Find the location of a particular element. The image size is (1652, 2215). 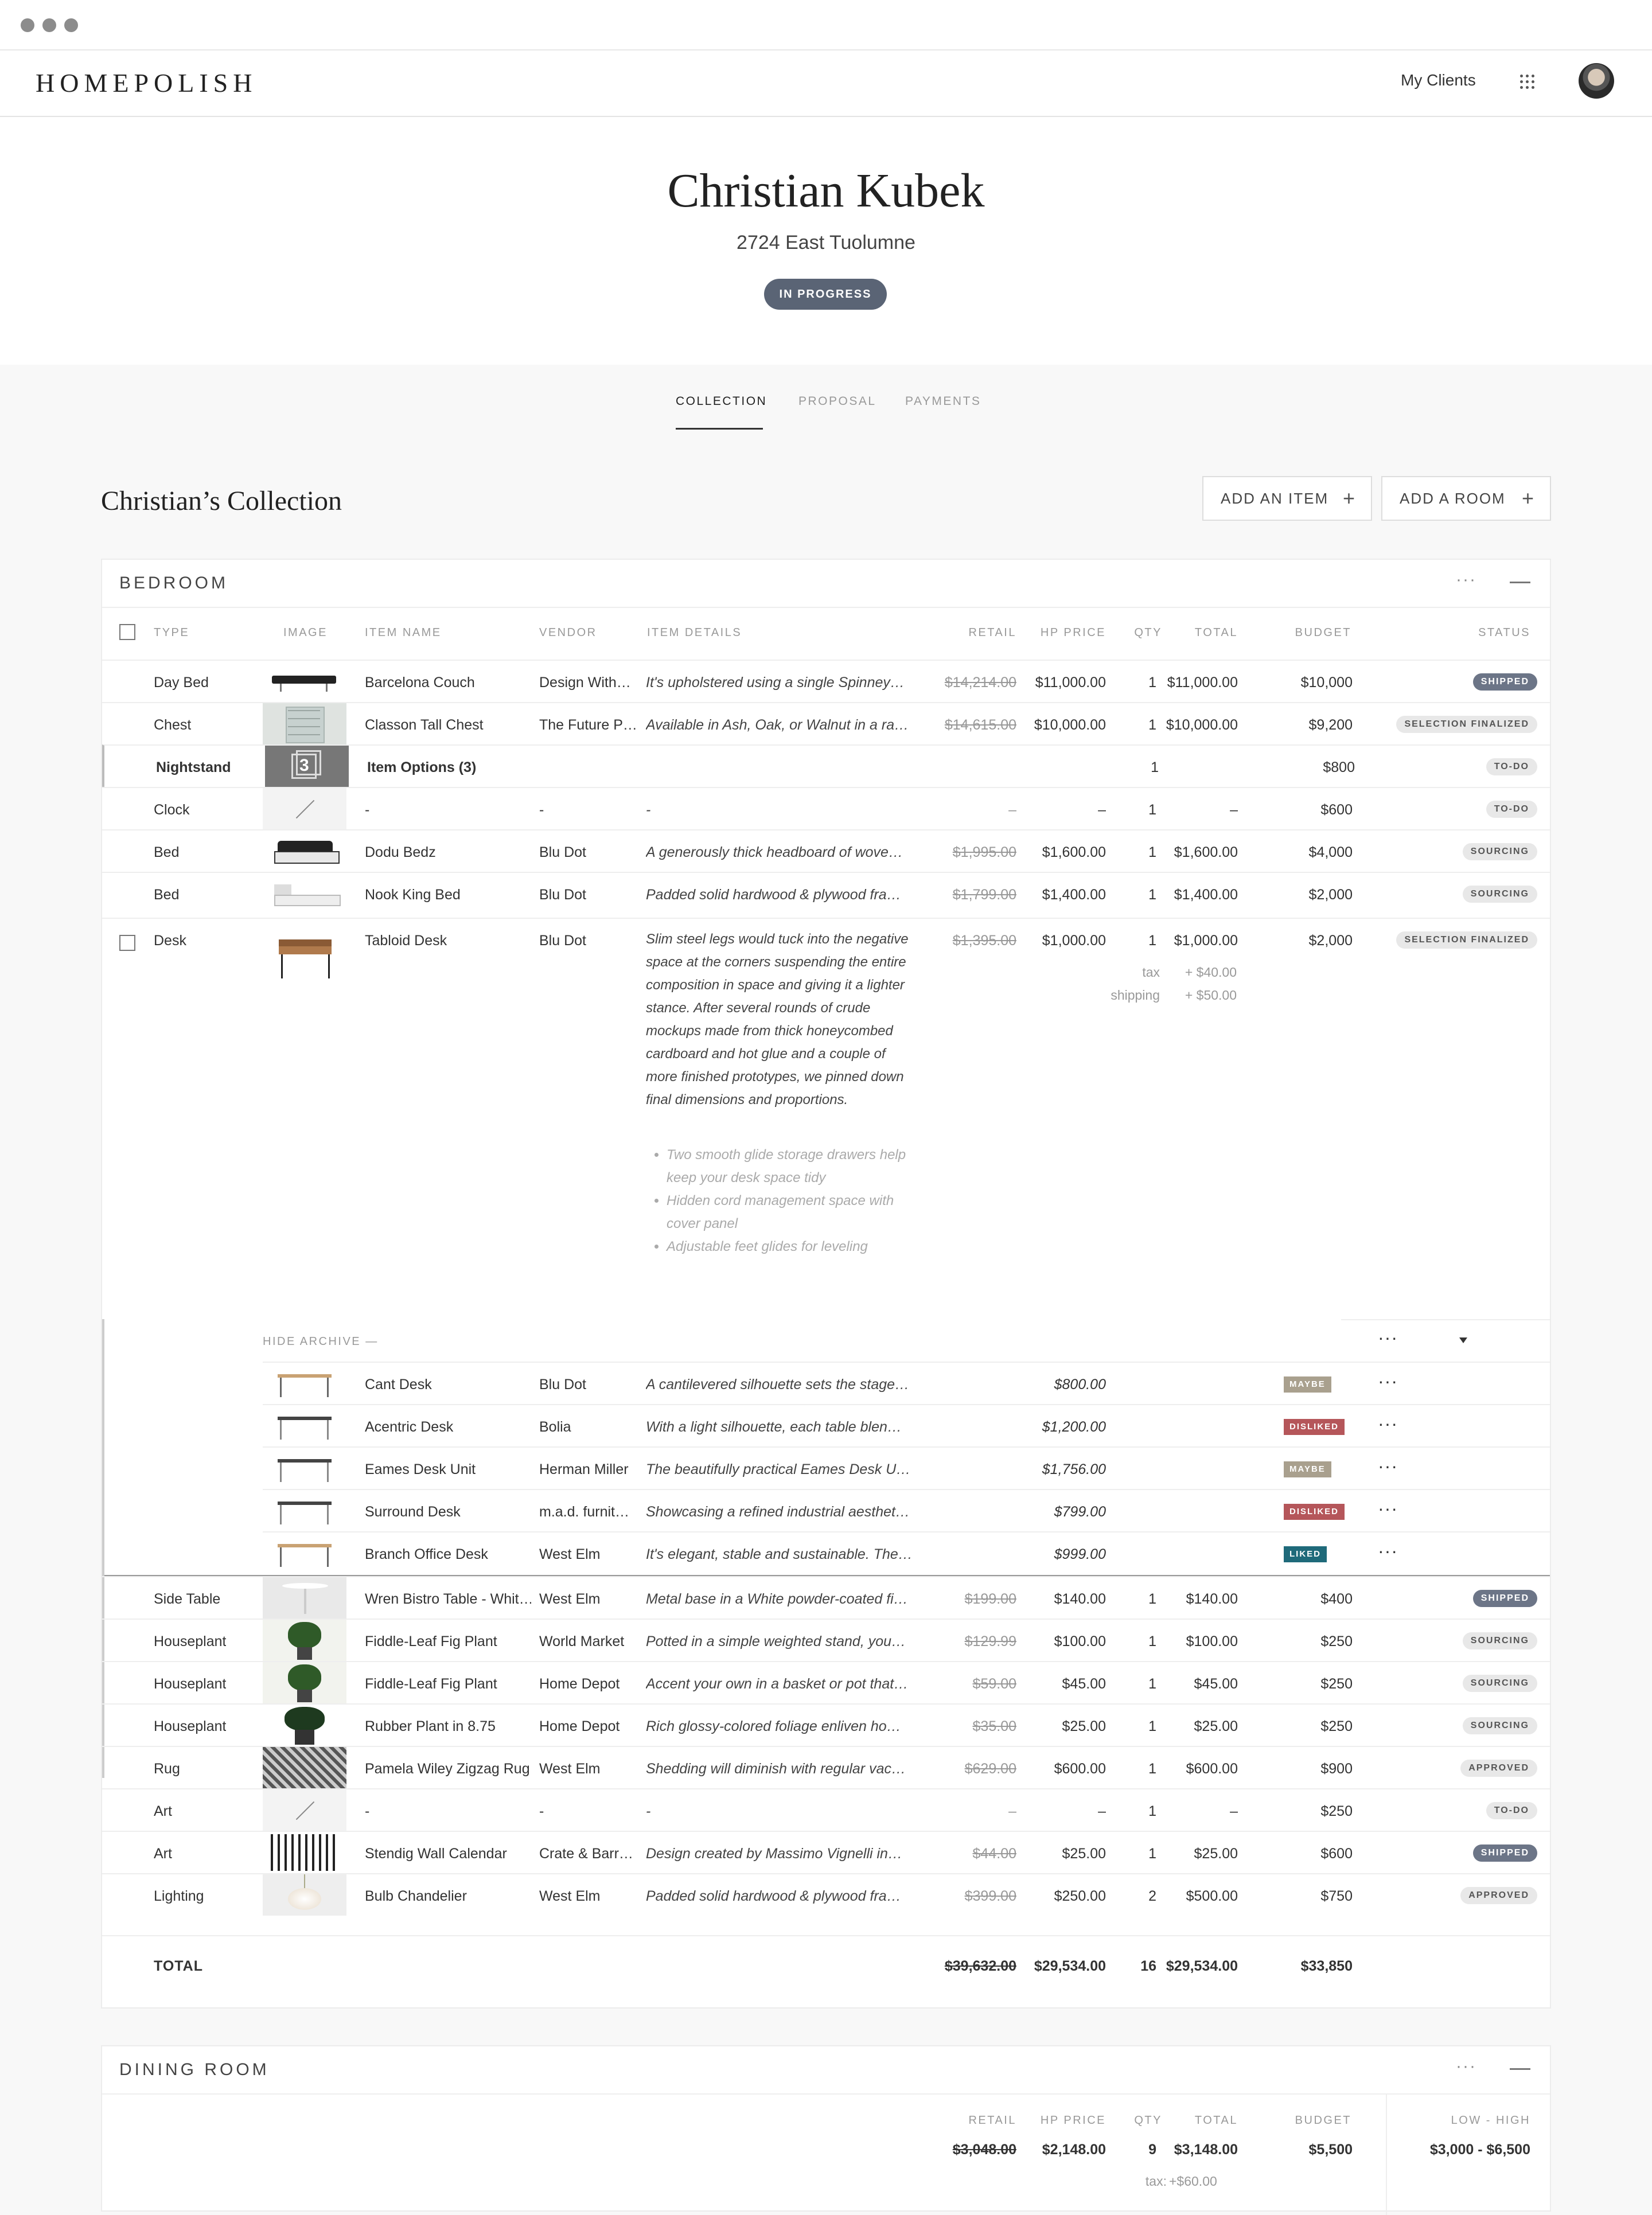

tab-proposal: PROPOSAL is located at coordinates (837, 401).